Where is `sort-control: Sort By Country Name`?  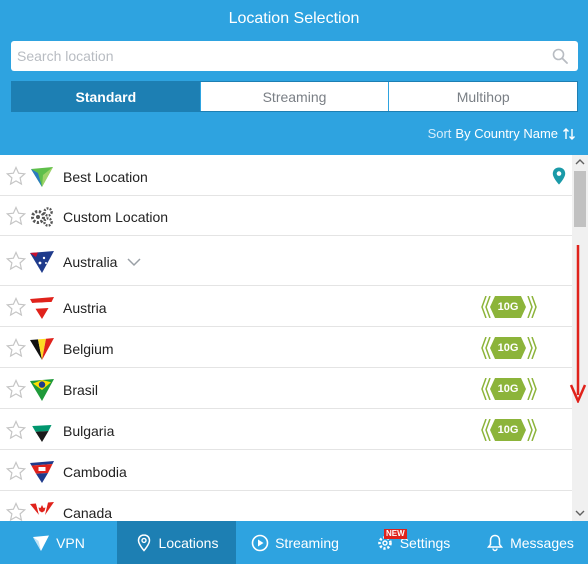 sort-control: Sort By Country Name is located at coordinates (502, 133).